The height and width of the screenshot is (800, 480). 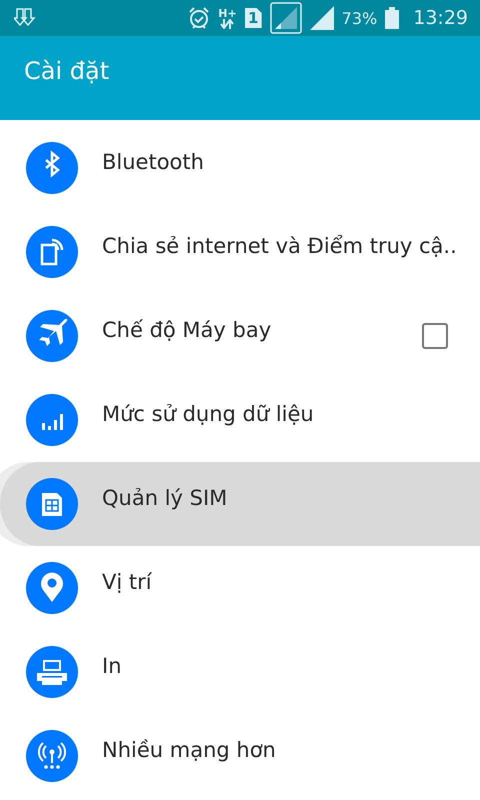 I want to click on sim-card-icon, so click(x=52, y=504).